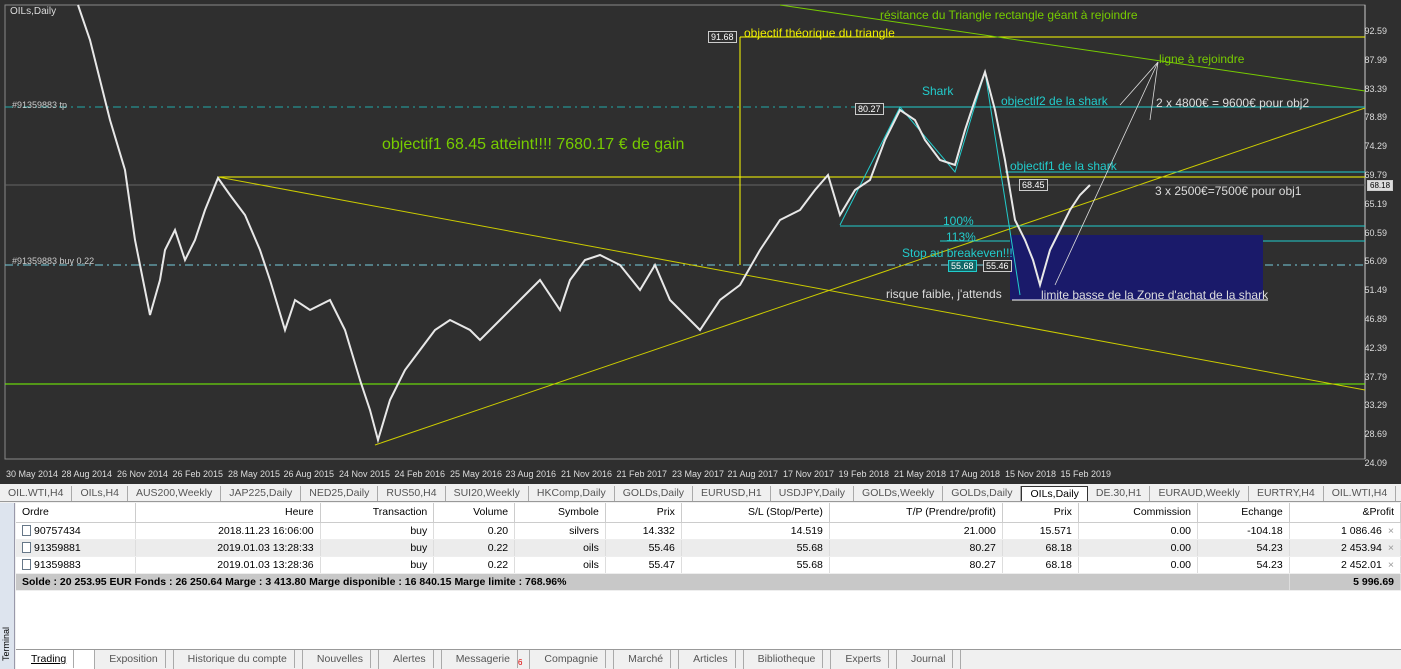  What do you see at coordinates (365, 474) in the screenshot?
I see `date-tick: 24 Nov 2015` at bounding box center [365, 474].